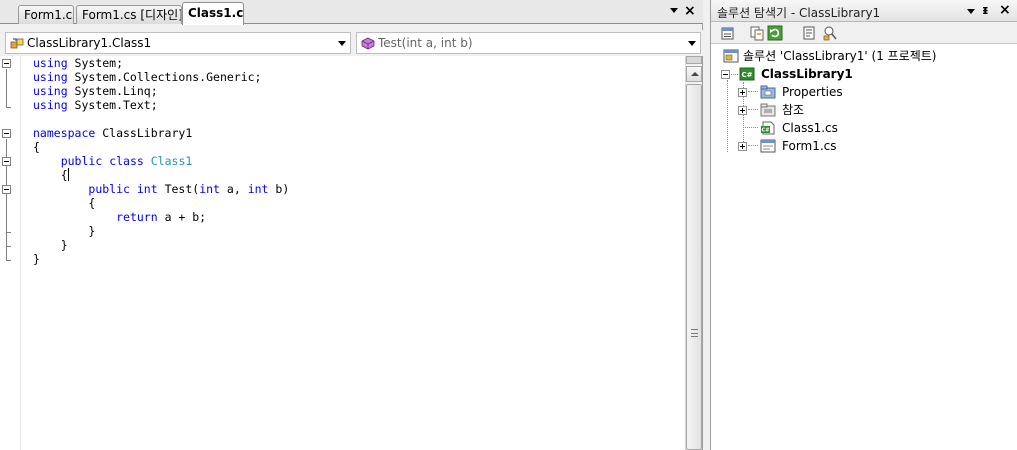 This screenshot has width=1017, height=450. Describe the element at coordinates (161, 119) in the screenshot. I see `code-line` at that location.